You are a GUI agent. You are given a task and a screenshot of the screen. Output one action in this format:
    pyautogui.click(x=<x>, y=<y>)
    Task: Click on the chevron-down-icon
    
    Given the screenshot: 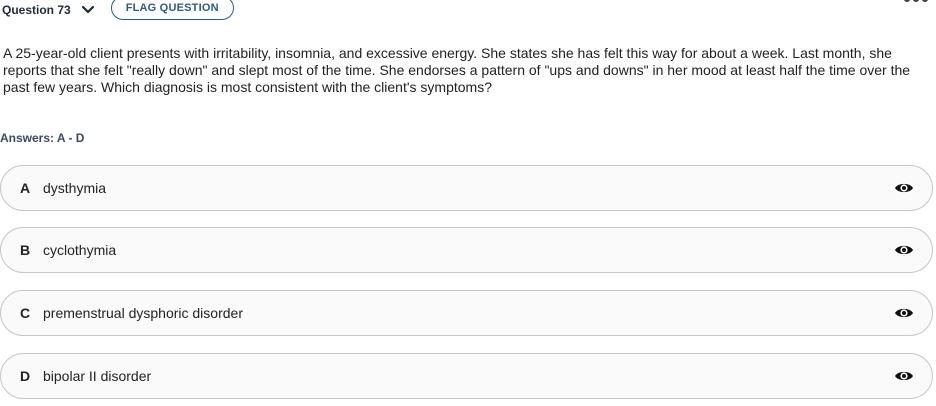 What is the action you would take?
    pyautogui.click(x=88, y=10)
    